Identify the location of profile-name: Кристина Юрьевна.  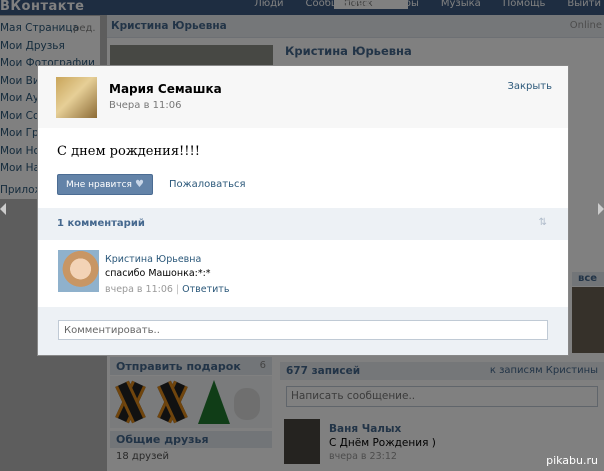
(348, 51).